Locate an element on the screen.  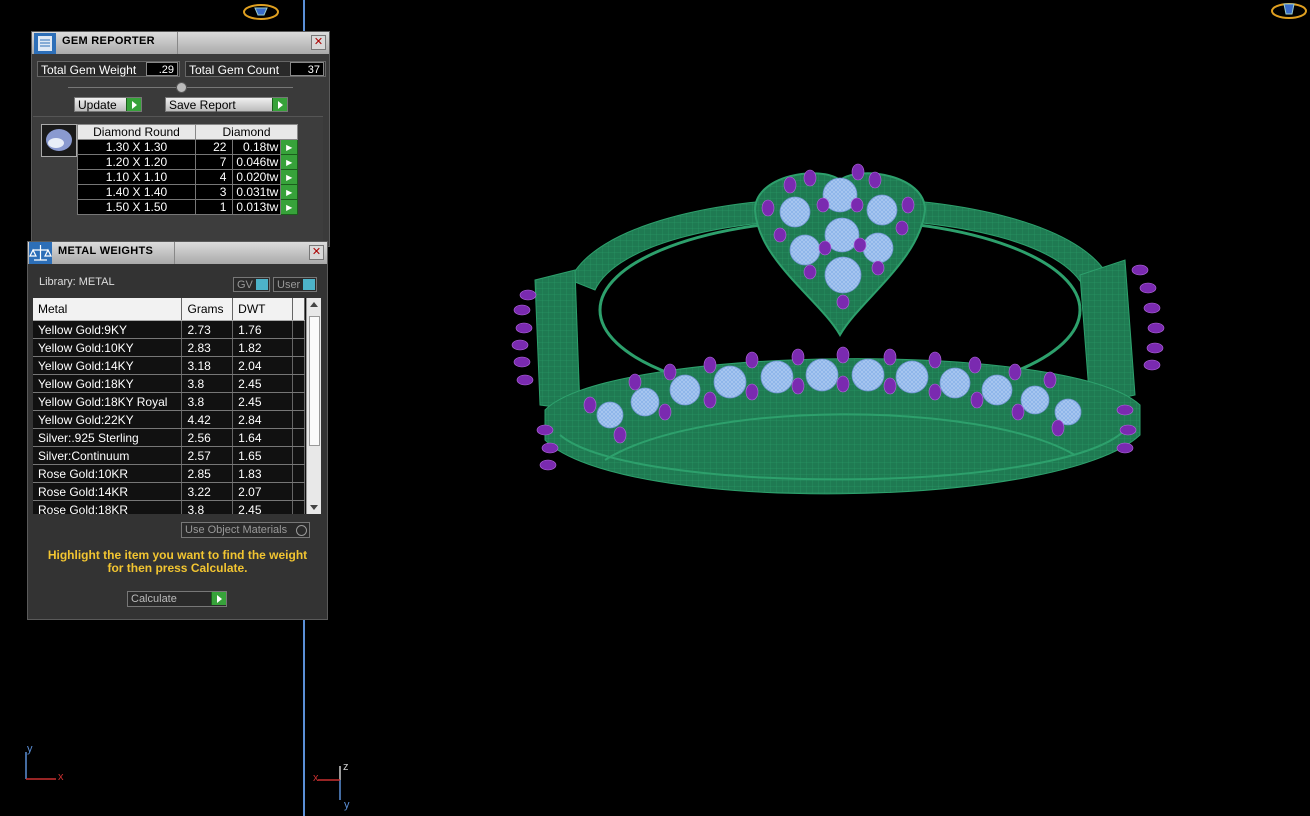
metal-grams: 2.56 is located at coordinates (207, 437).